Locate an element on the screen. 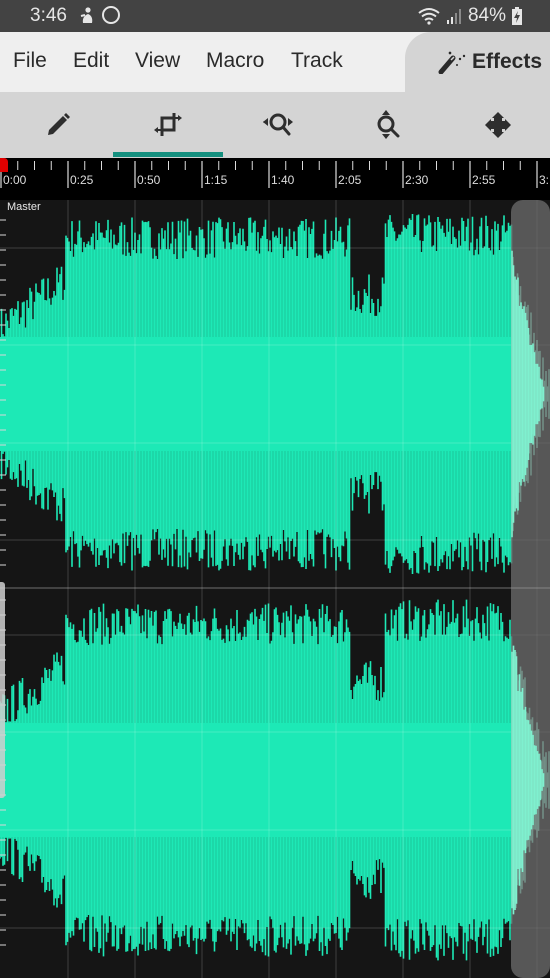 Image resolution: width=550 pixels, height=978 pixels. effects-label: Effects is located at coordinates (507, 61).